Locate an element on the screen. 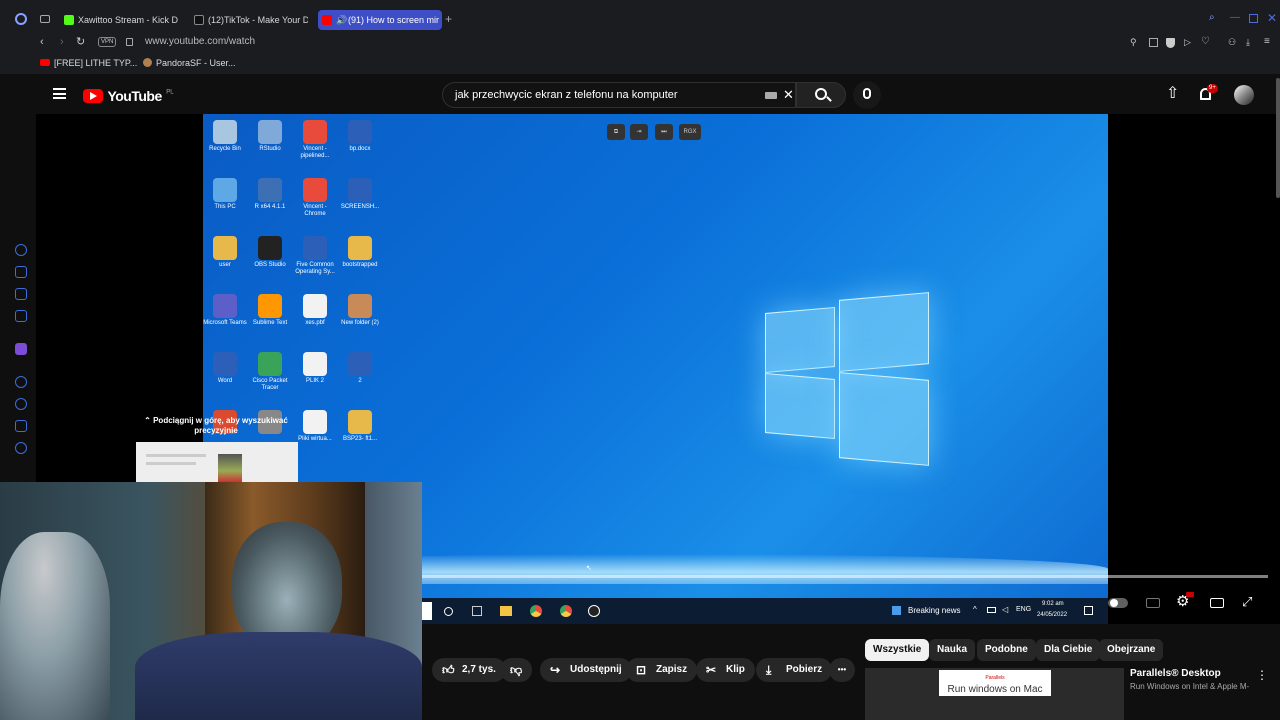 This screenshot has height=720, width=1280. overlay-button: ⏭ is located at coordinates (664, 132).